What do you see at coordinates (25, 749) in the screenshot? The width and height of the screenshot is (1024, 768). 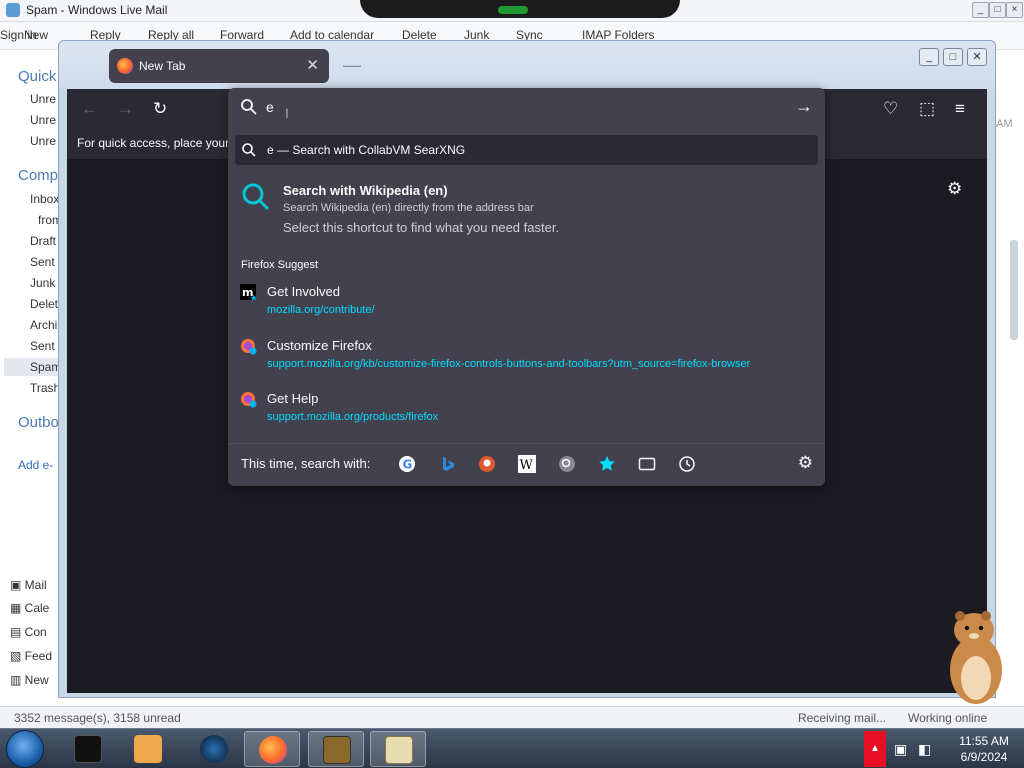 I see `start-button` at bounding box center [25, 749].